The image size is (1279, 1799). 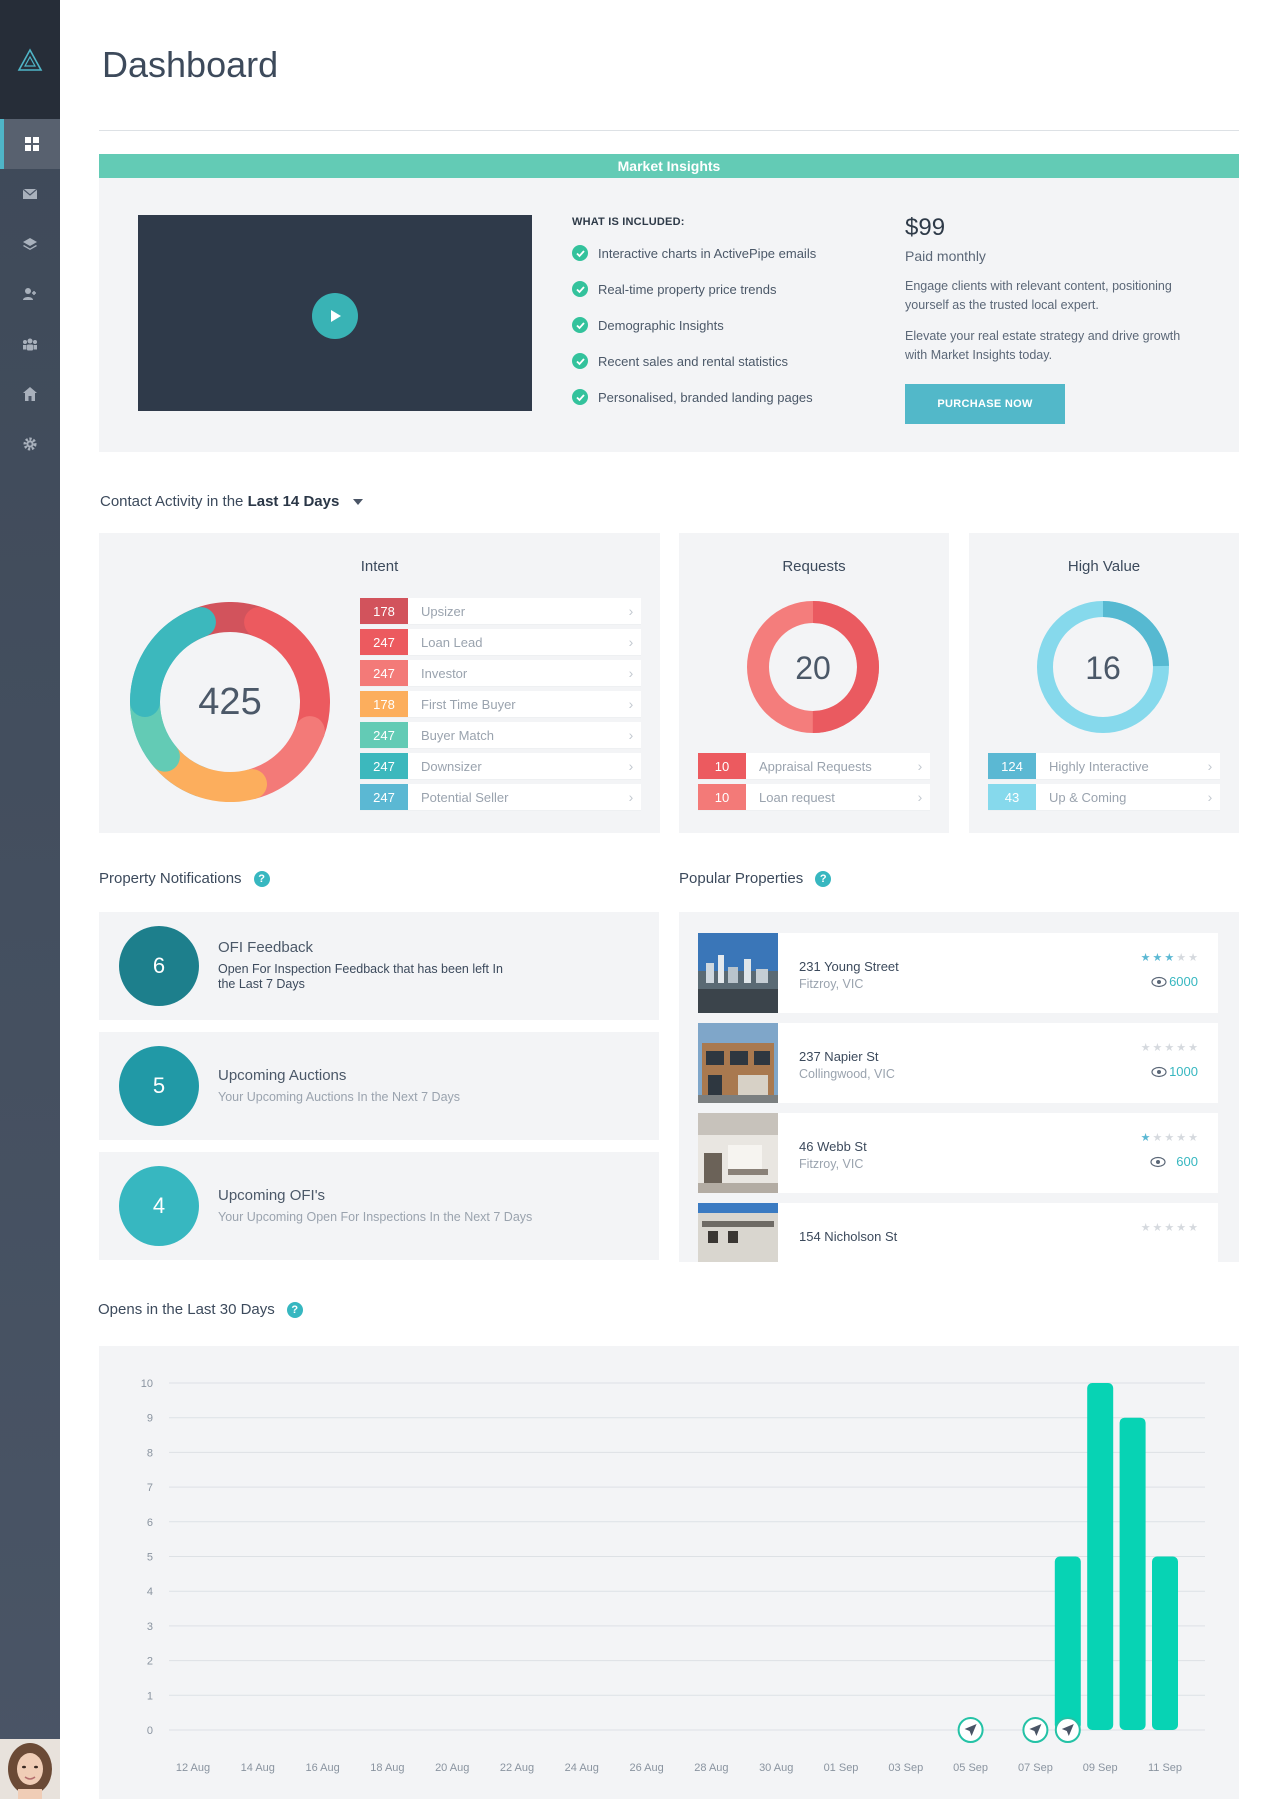 I want to click on bar, so click(x=1165, y=1643).